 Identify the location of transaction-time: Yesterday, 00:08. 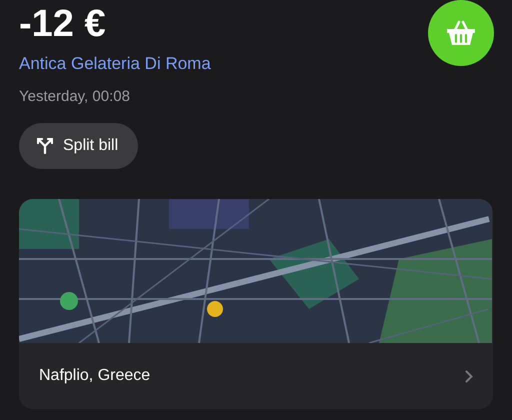
(75, 96).